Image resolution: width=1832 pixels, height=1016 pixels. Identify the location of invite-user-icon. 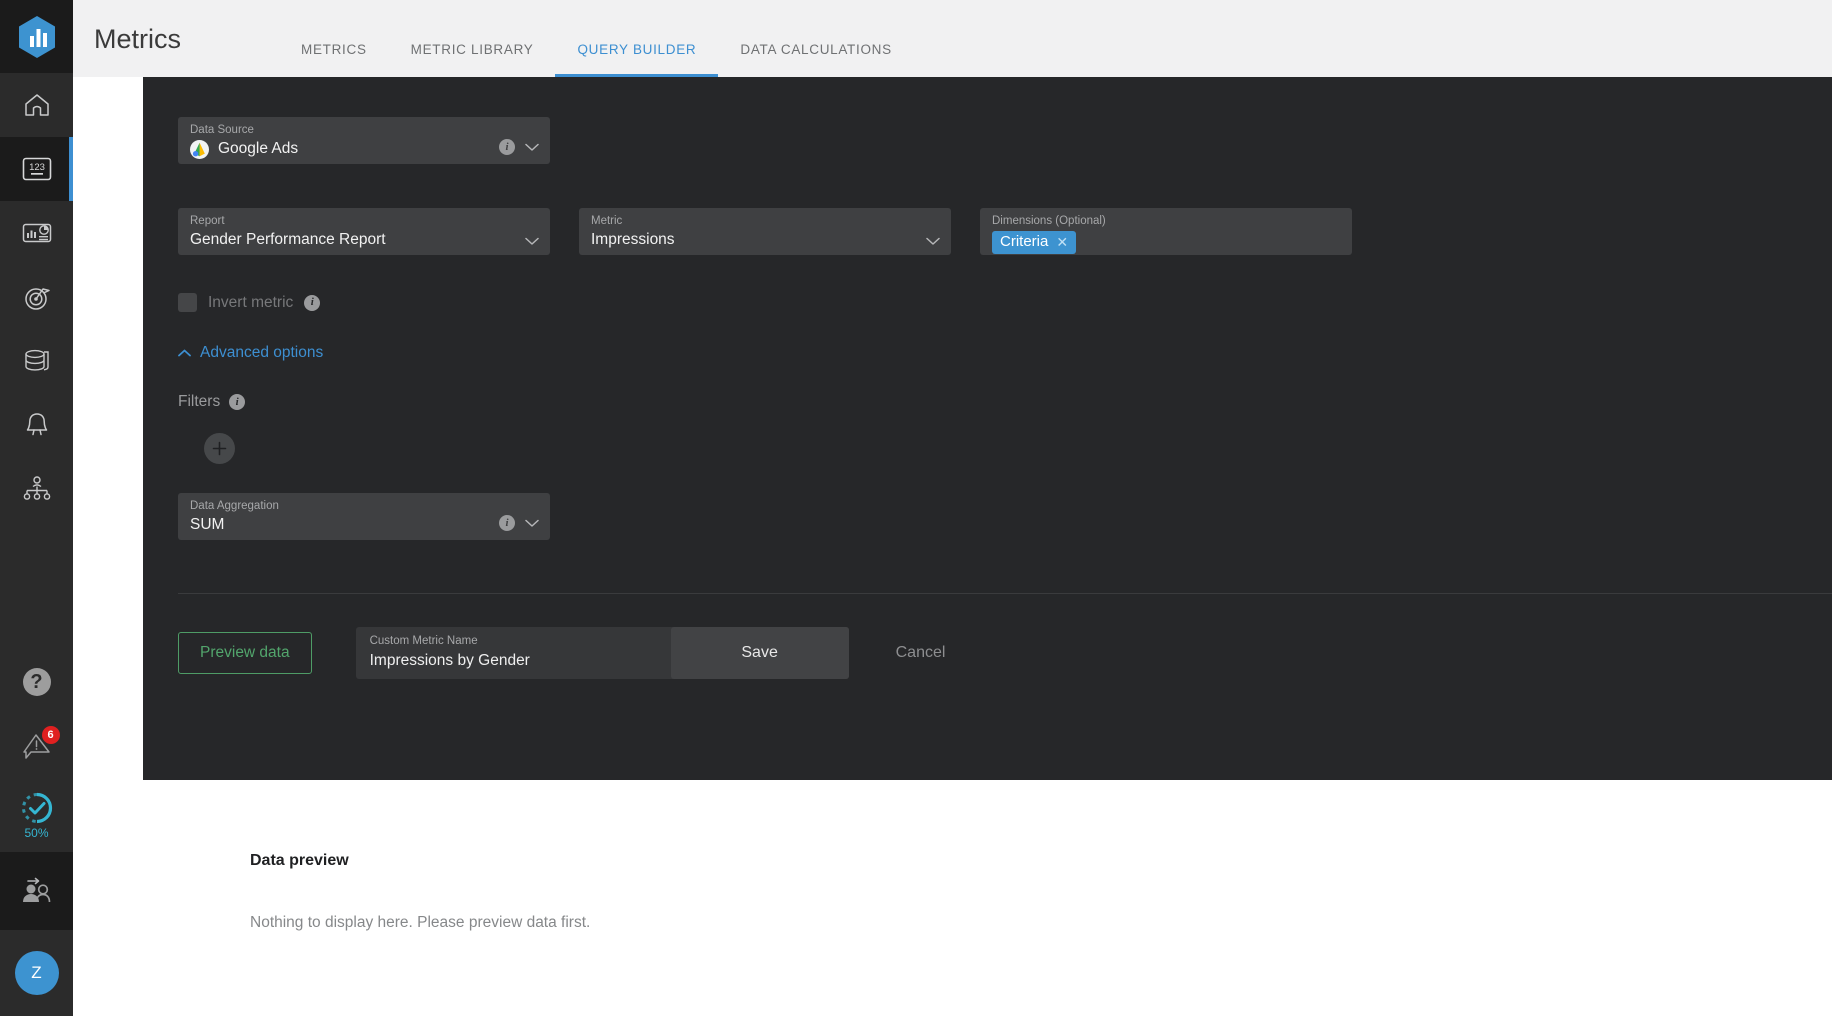
(36, 890).